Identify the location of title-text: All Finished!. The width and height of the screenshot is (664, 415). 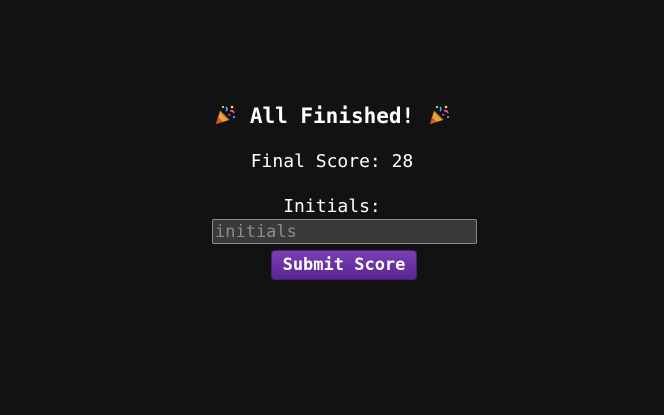
(332, 116).